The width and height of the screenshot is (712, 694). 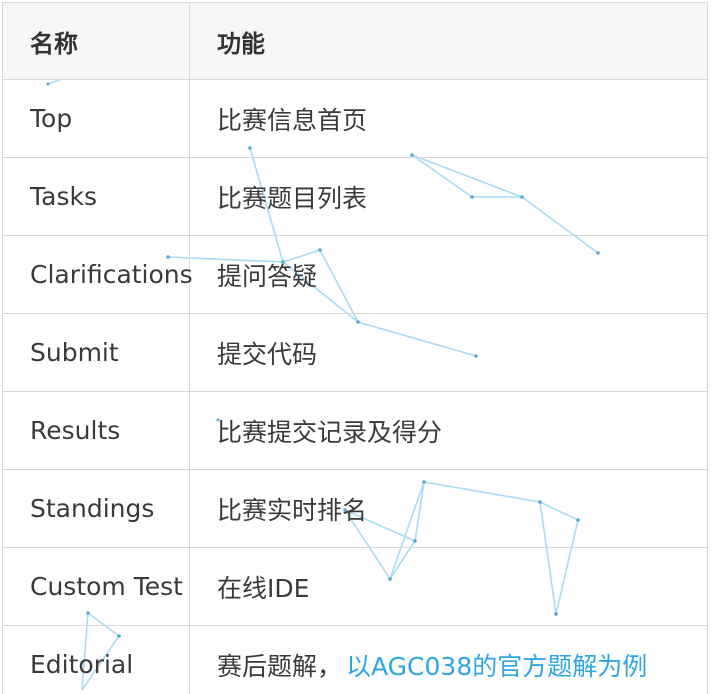 What do you see at coordinates (96, 508) in the screenshot?
I see `row-name-cell: Standings` at bounding box center [96, 508].